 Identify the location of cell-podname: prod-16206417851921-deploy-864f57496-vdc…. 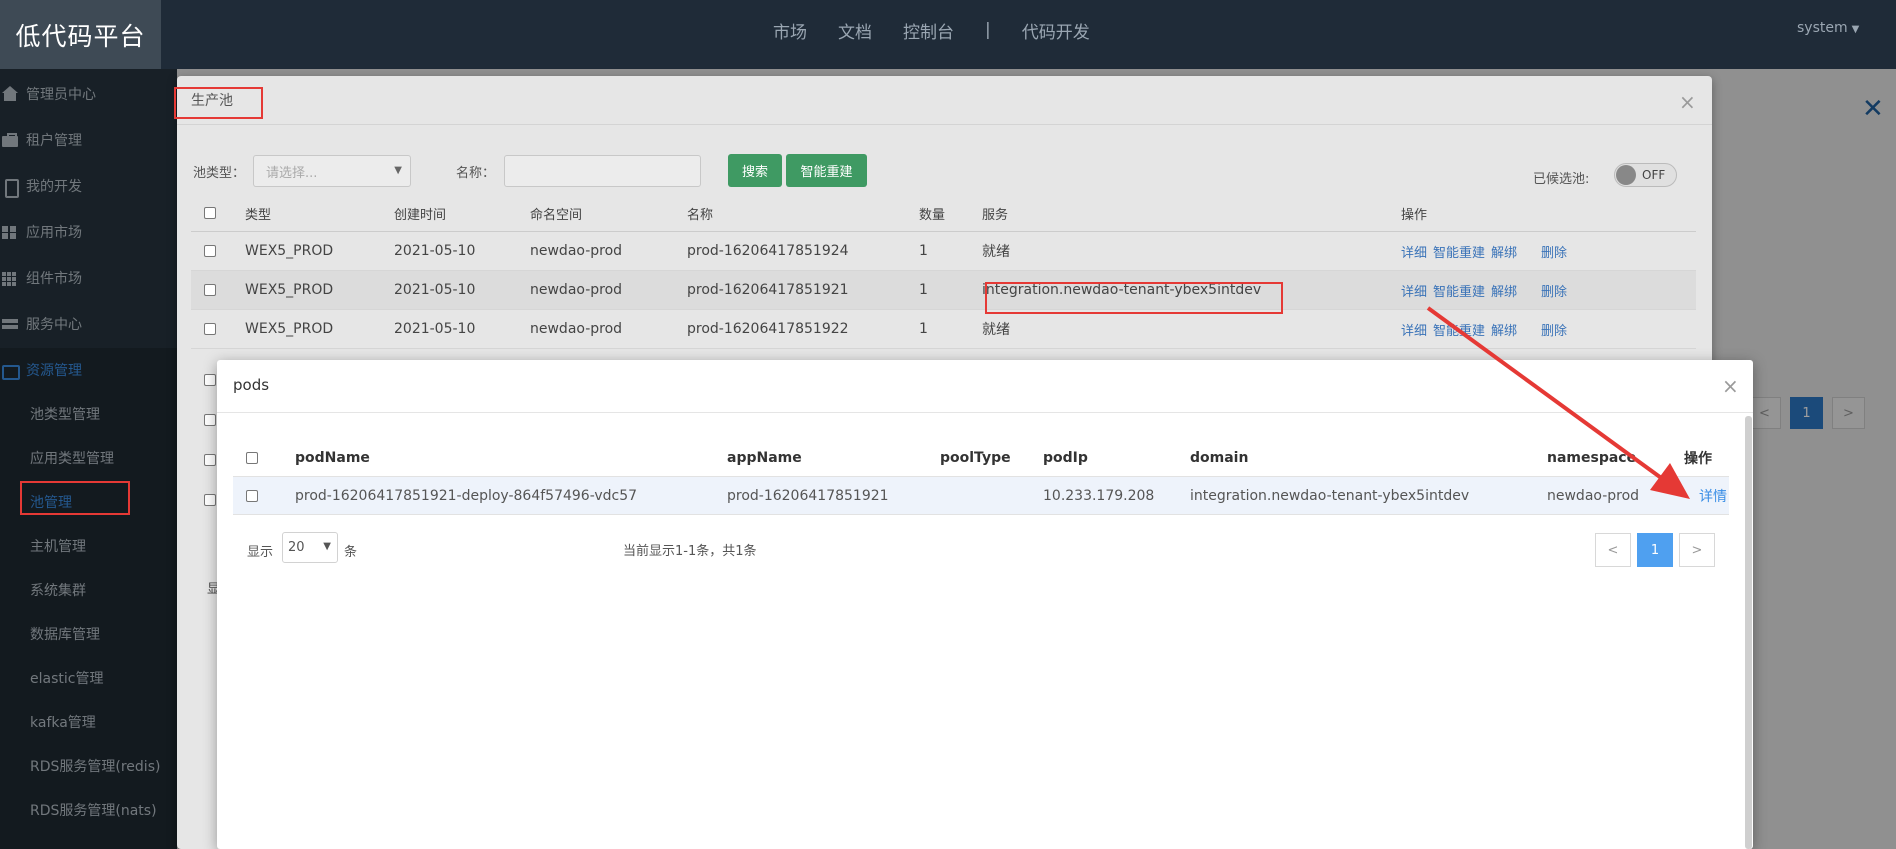
(466, 495).